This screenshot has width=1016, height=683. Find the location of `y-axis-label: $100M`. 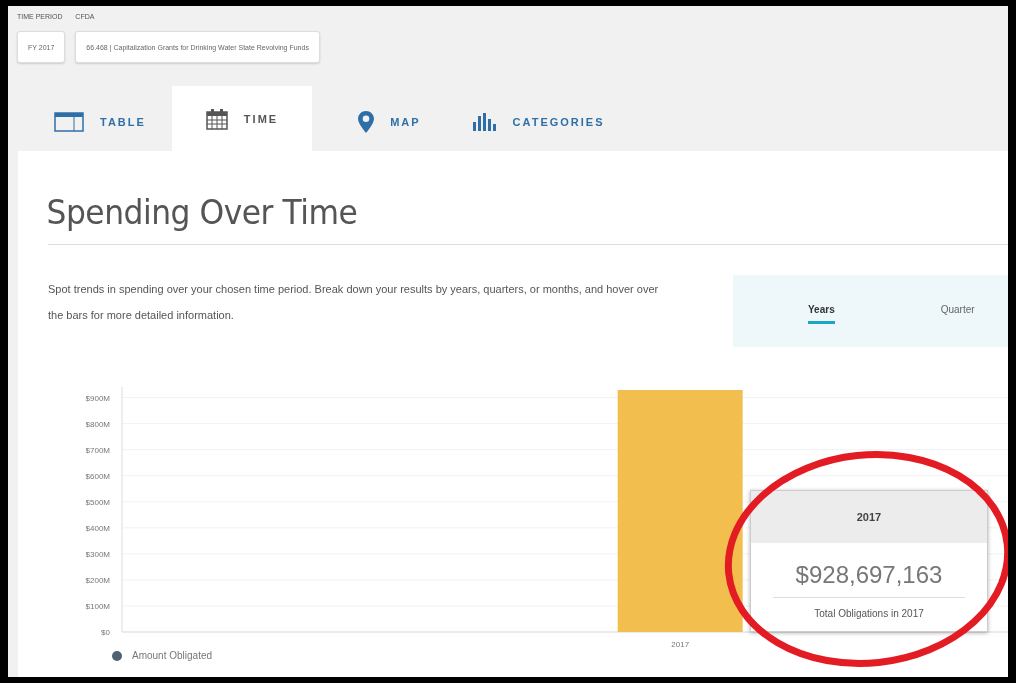

y-axis-label: $100M is located at coordinates (97, 606).